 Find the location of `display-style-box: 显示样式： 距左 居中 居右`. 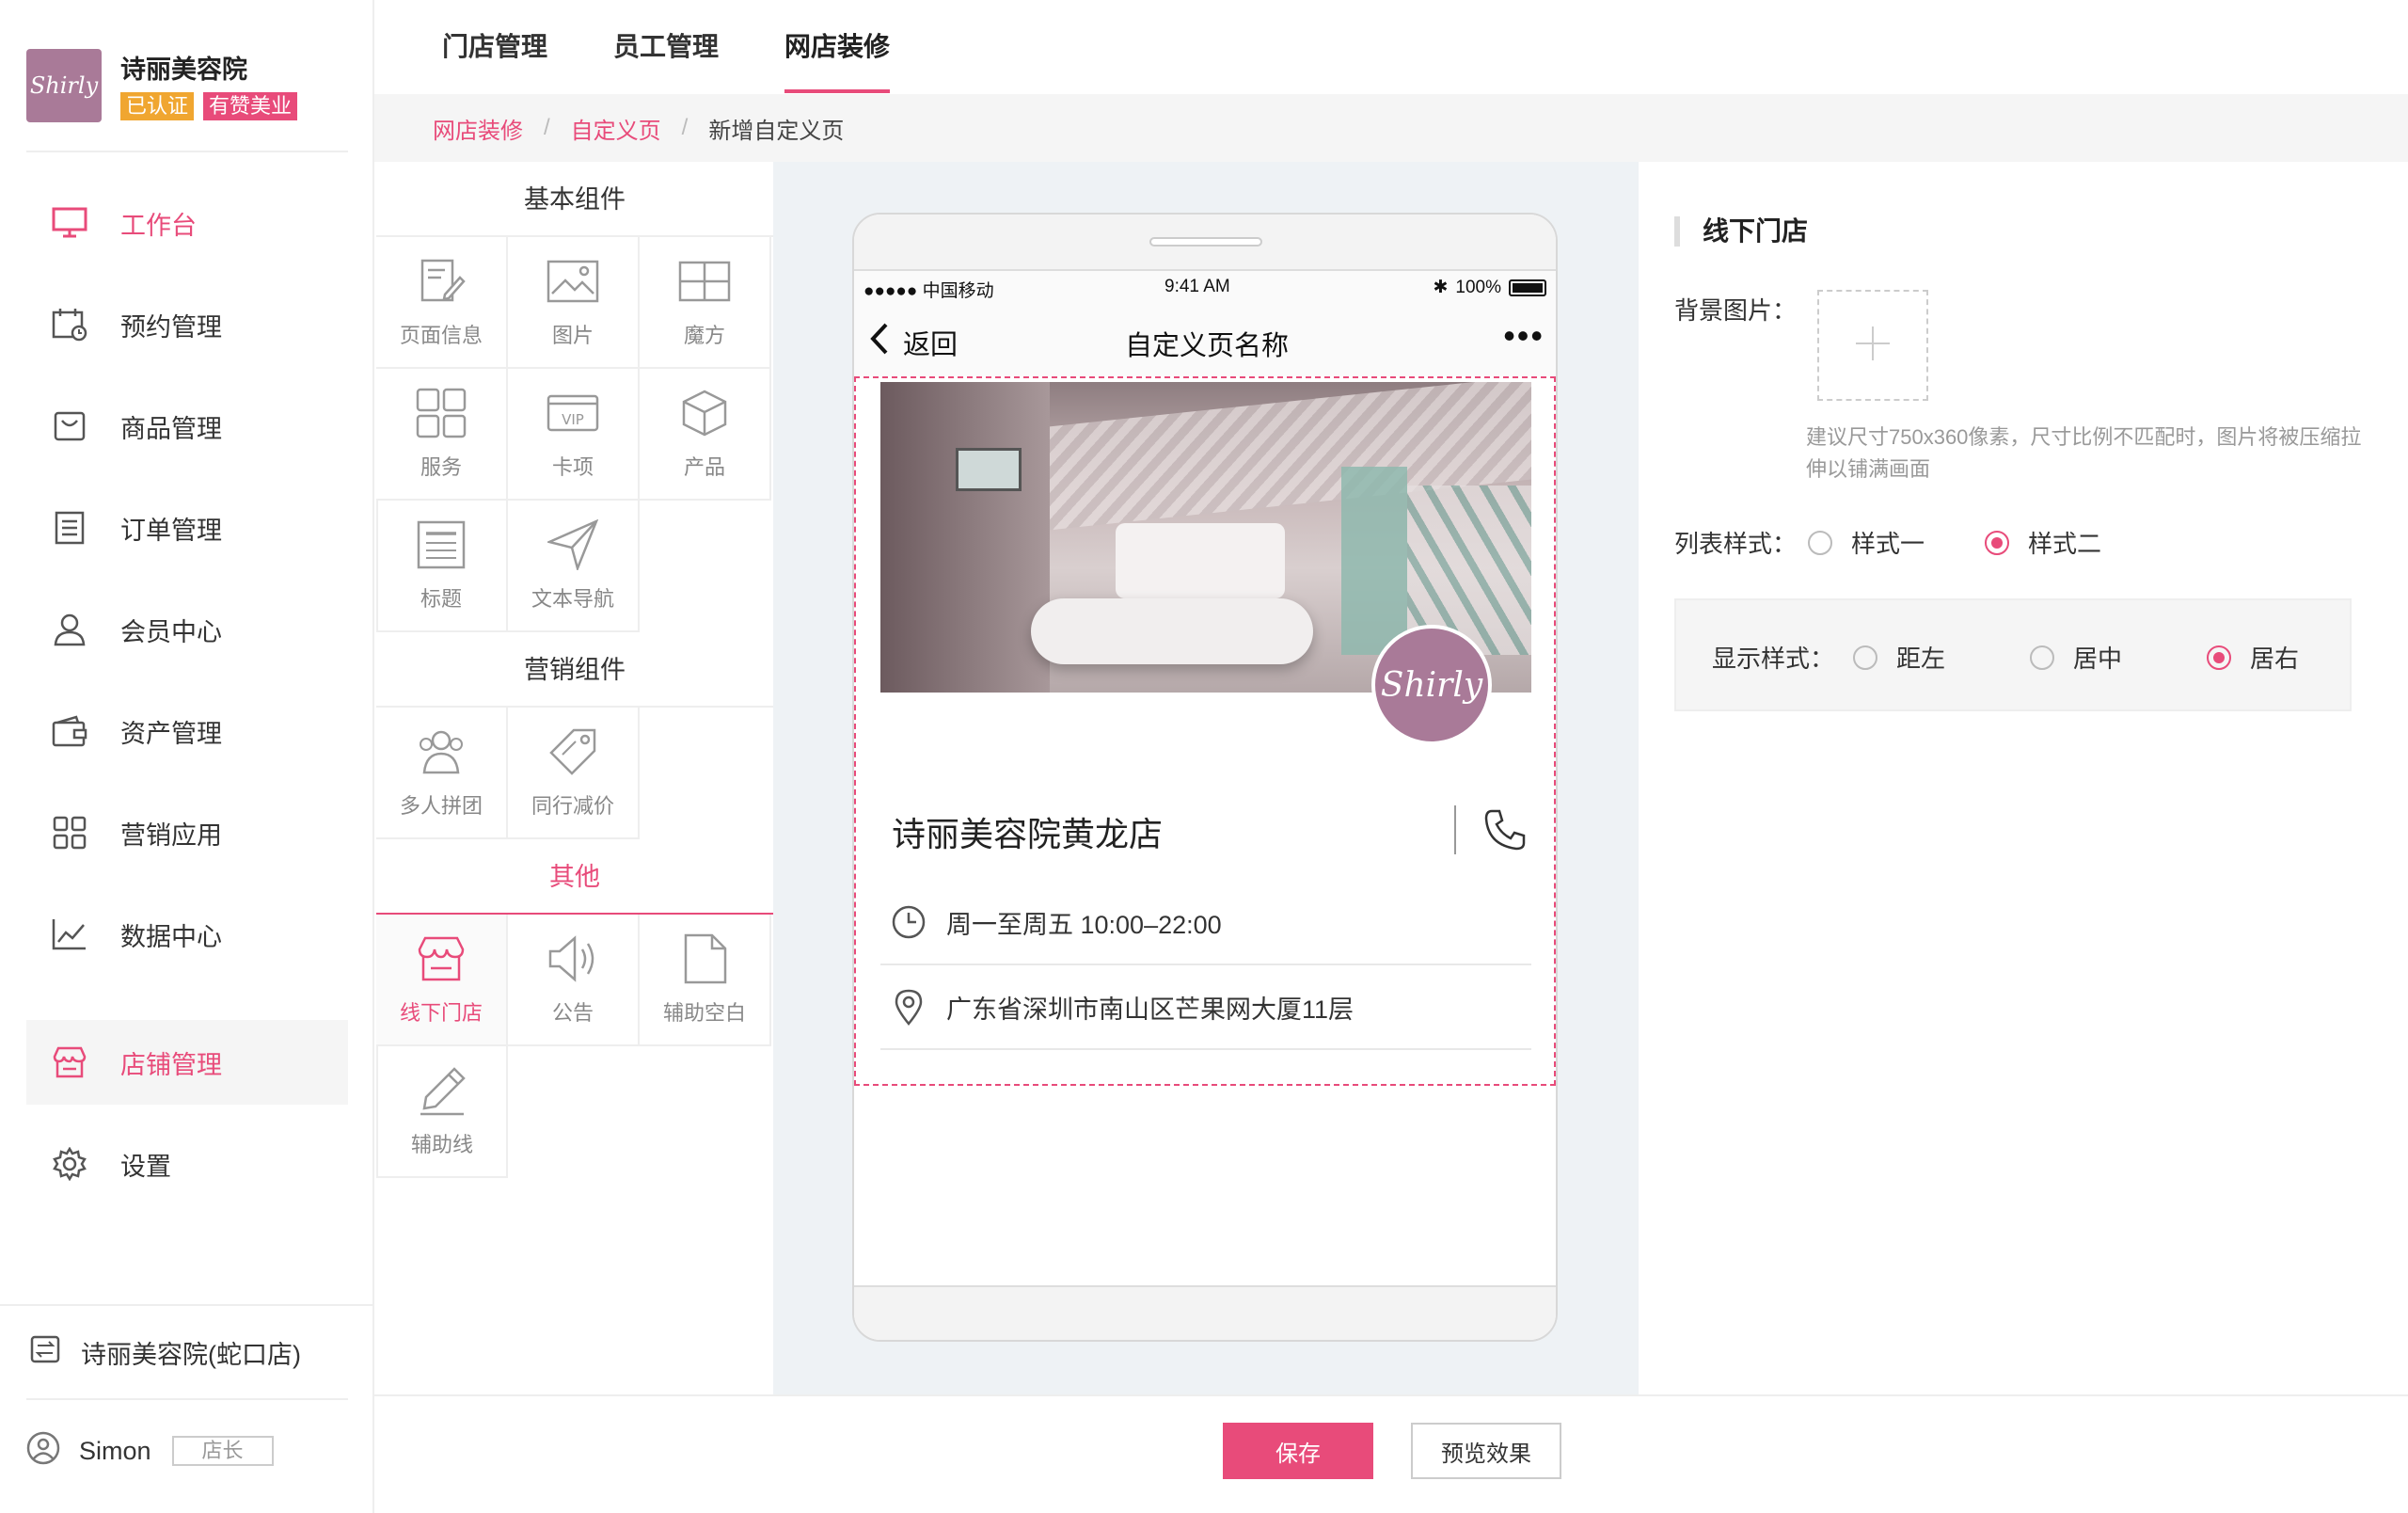

display-style-box: 显示样式： 距左 居中 居右 is located at coordinates (2013, 654).